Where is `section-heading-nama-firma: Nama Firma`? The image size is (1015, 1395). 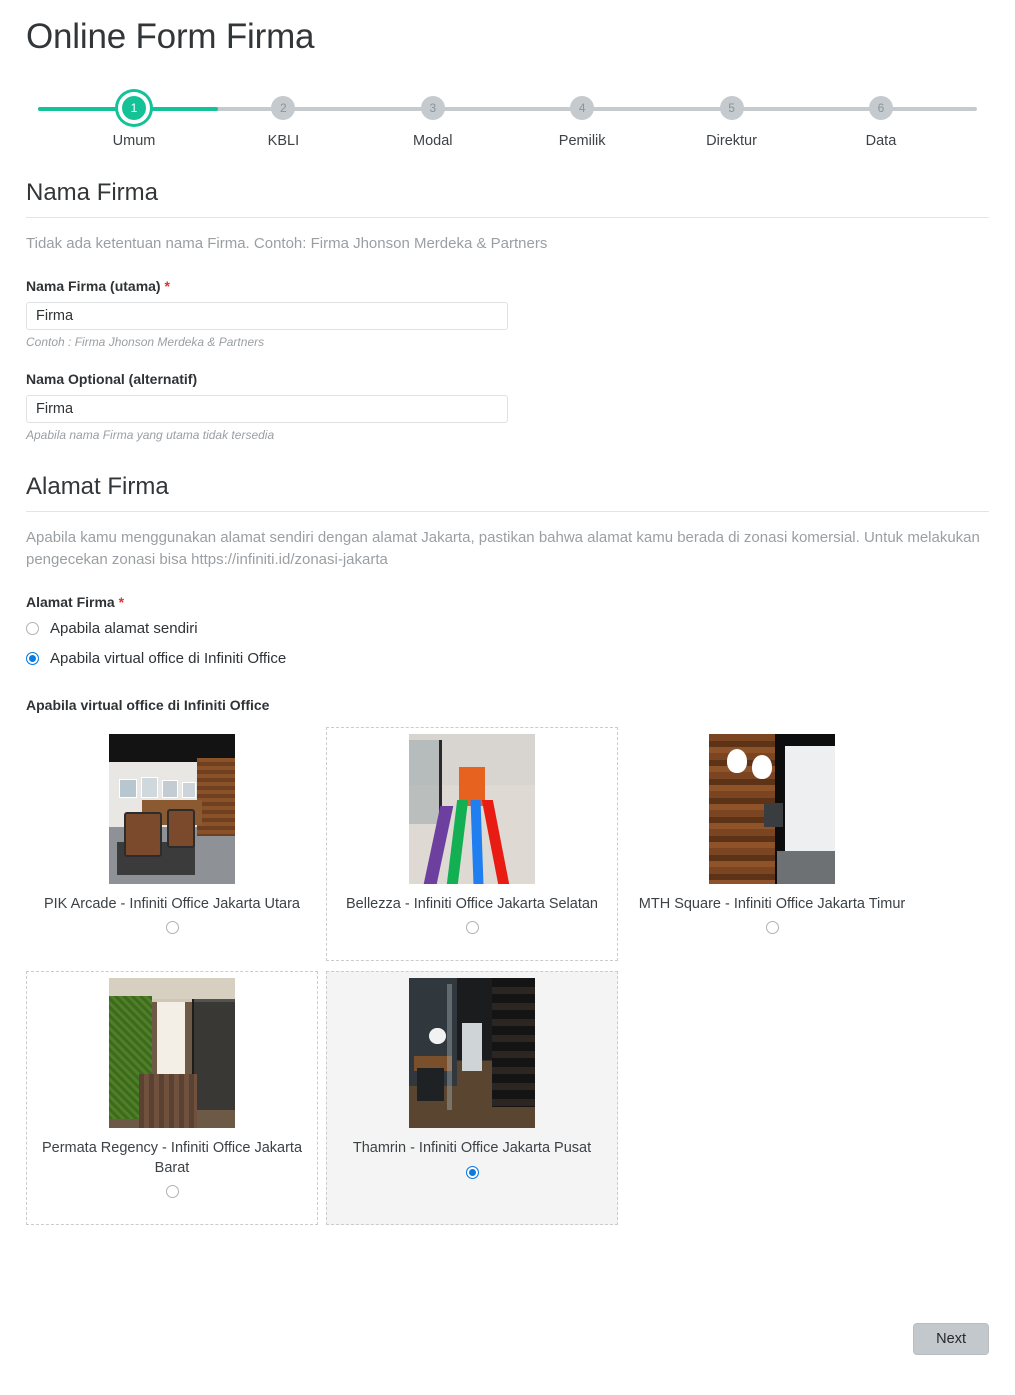
section-heading-nama-firma: Nama Firma is located at coordinates (92, 192).